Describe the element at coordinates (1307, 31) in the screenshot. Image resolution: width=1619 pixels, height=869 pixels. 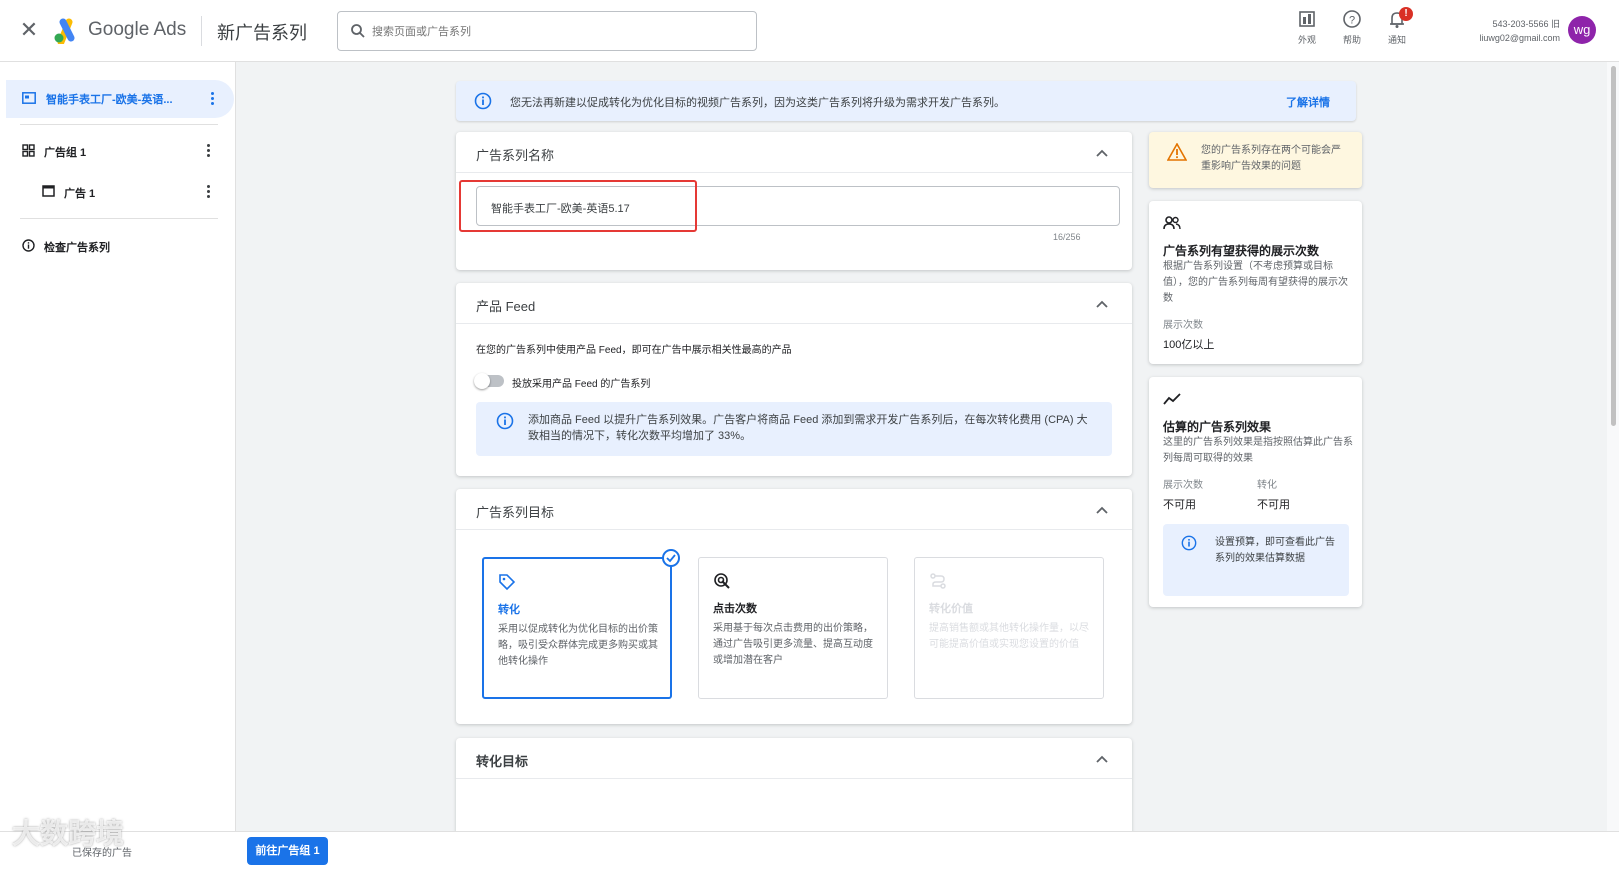
I see `appearance-button: 外观` at that location.